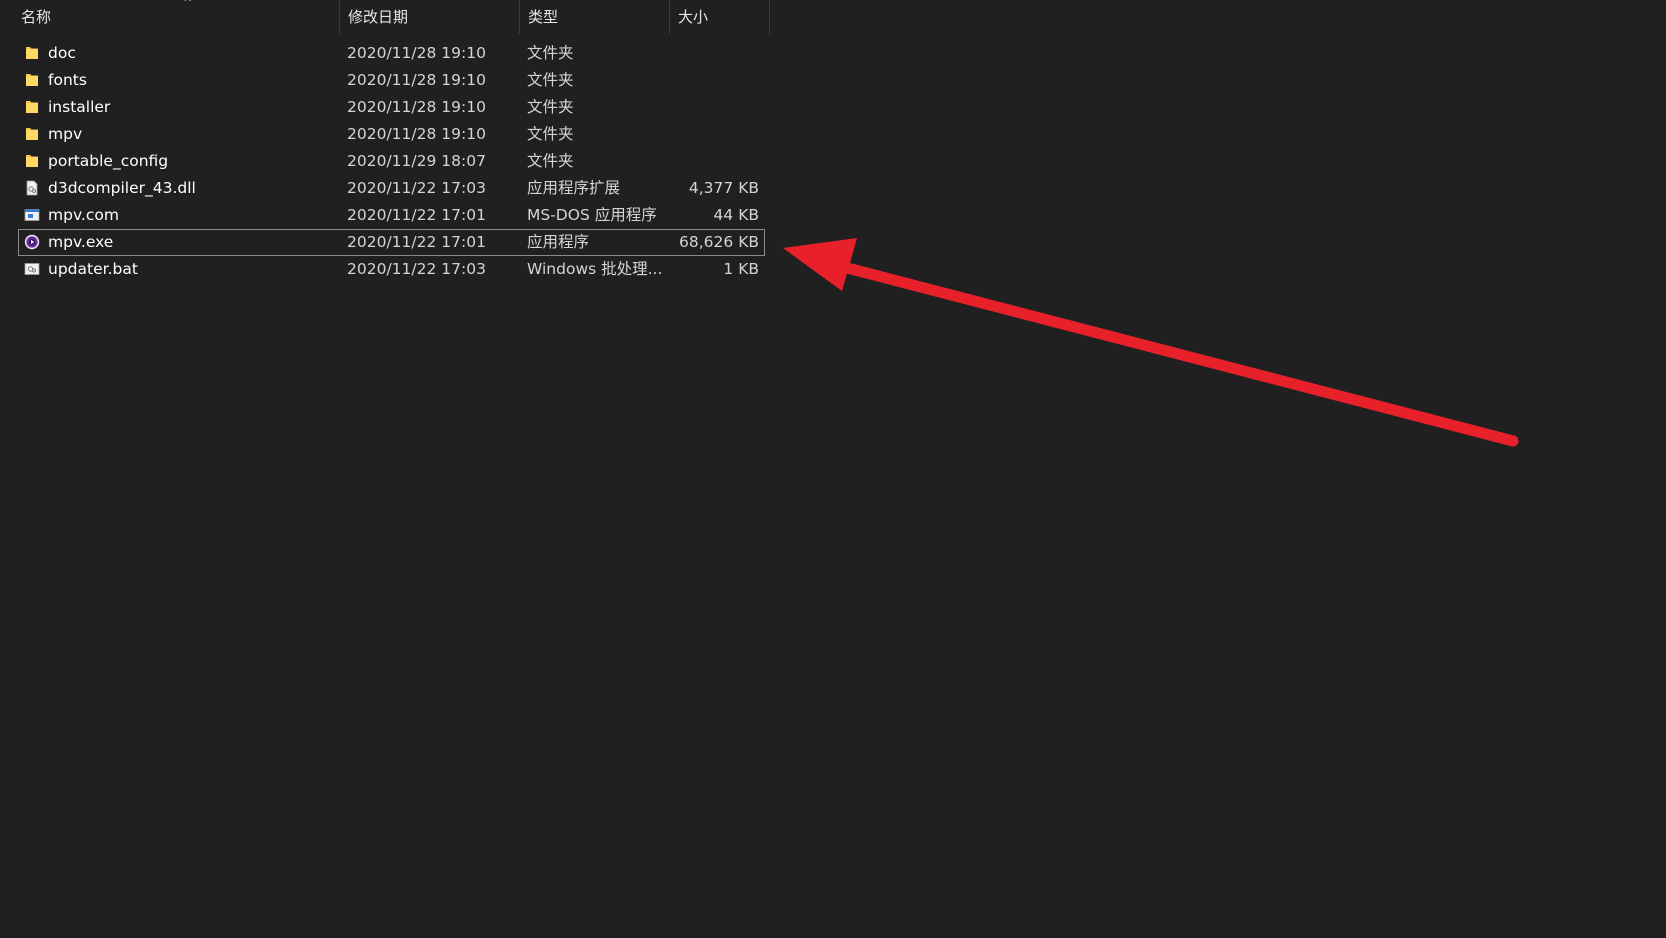 Image resolution: width=1666 pixels, height=938 pixels. Describe the element at coordinates (65, 134) in the screenshot. I see `file-name: mpv` at that location.